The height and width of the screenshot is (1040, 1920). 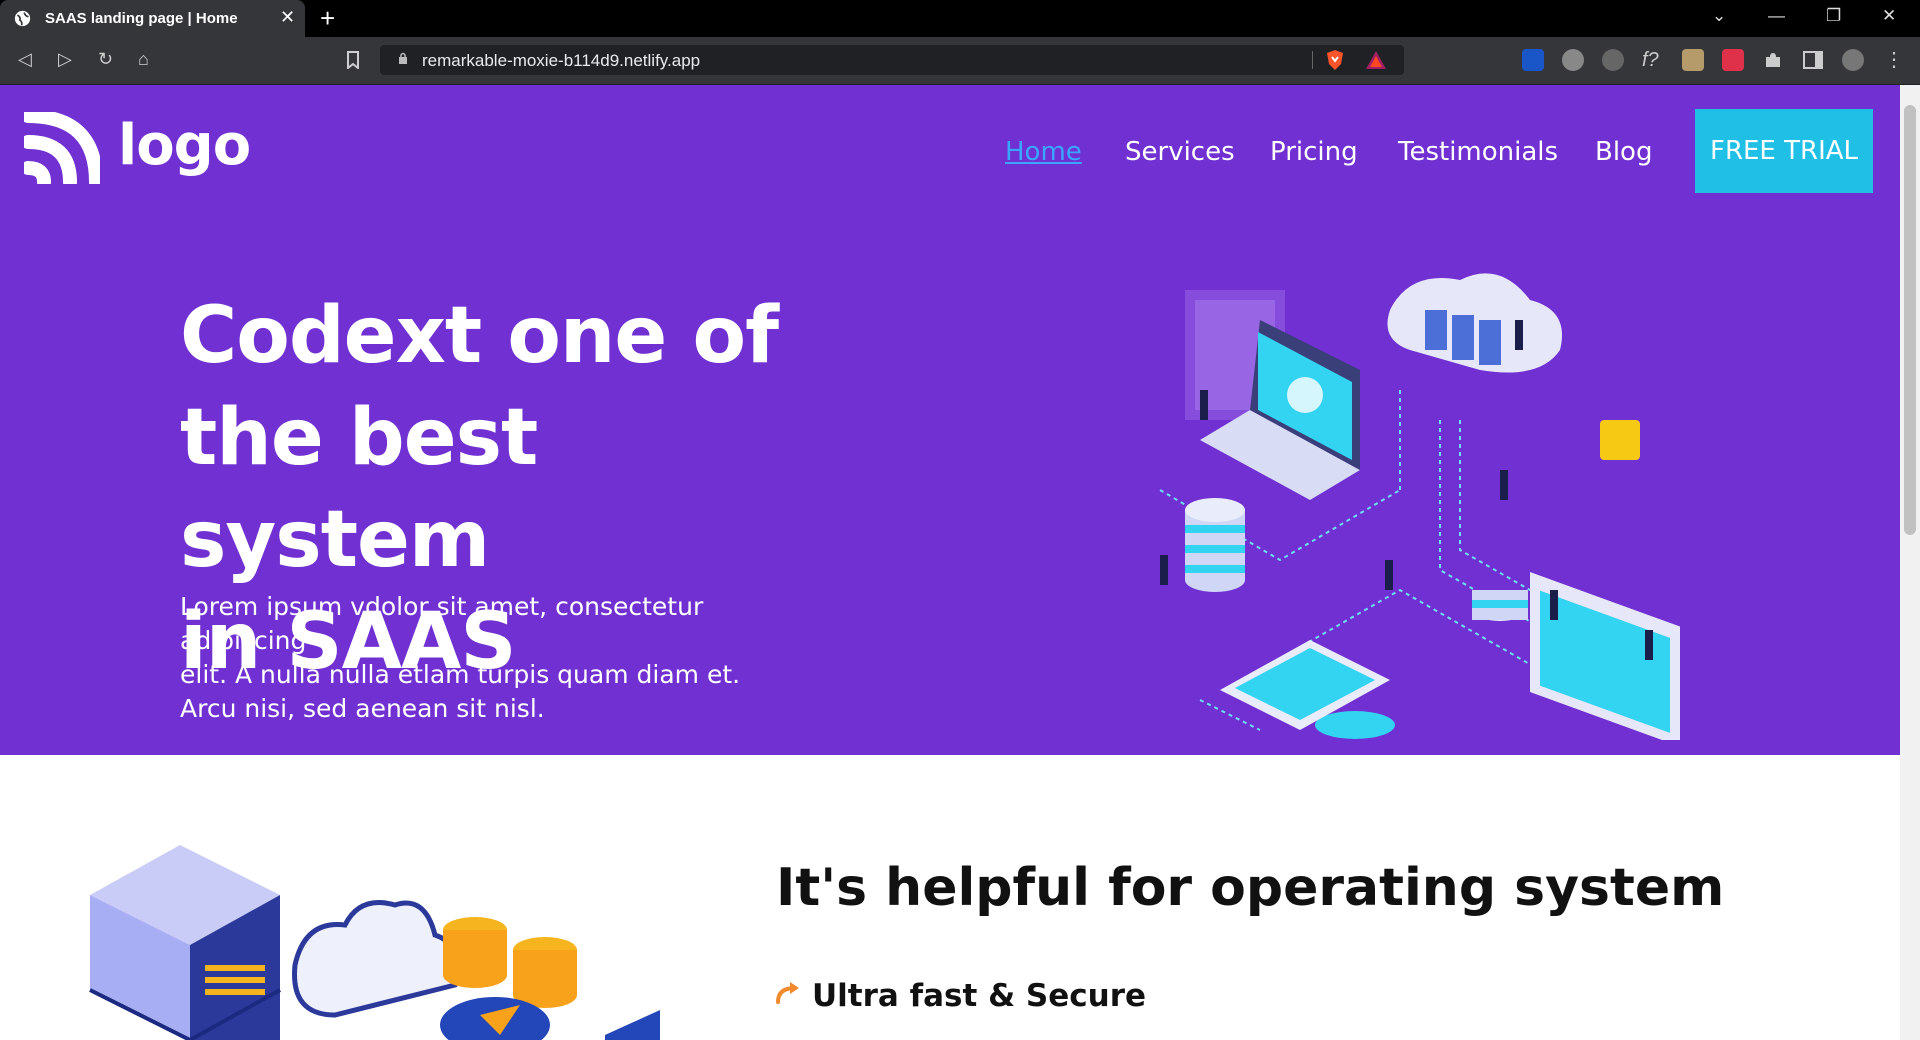 What do you see at coordinates (1910, 320) in the screenshot?
I see `scrollbar-thumb` at bounding box center [1910, 320].